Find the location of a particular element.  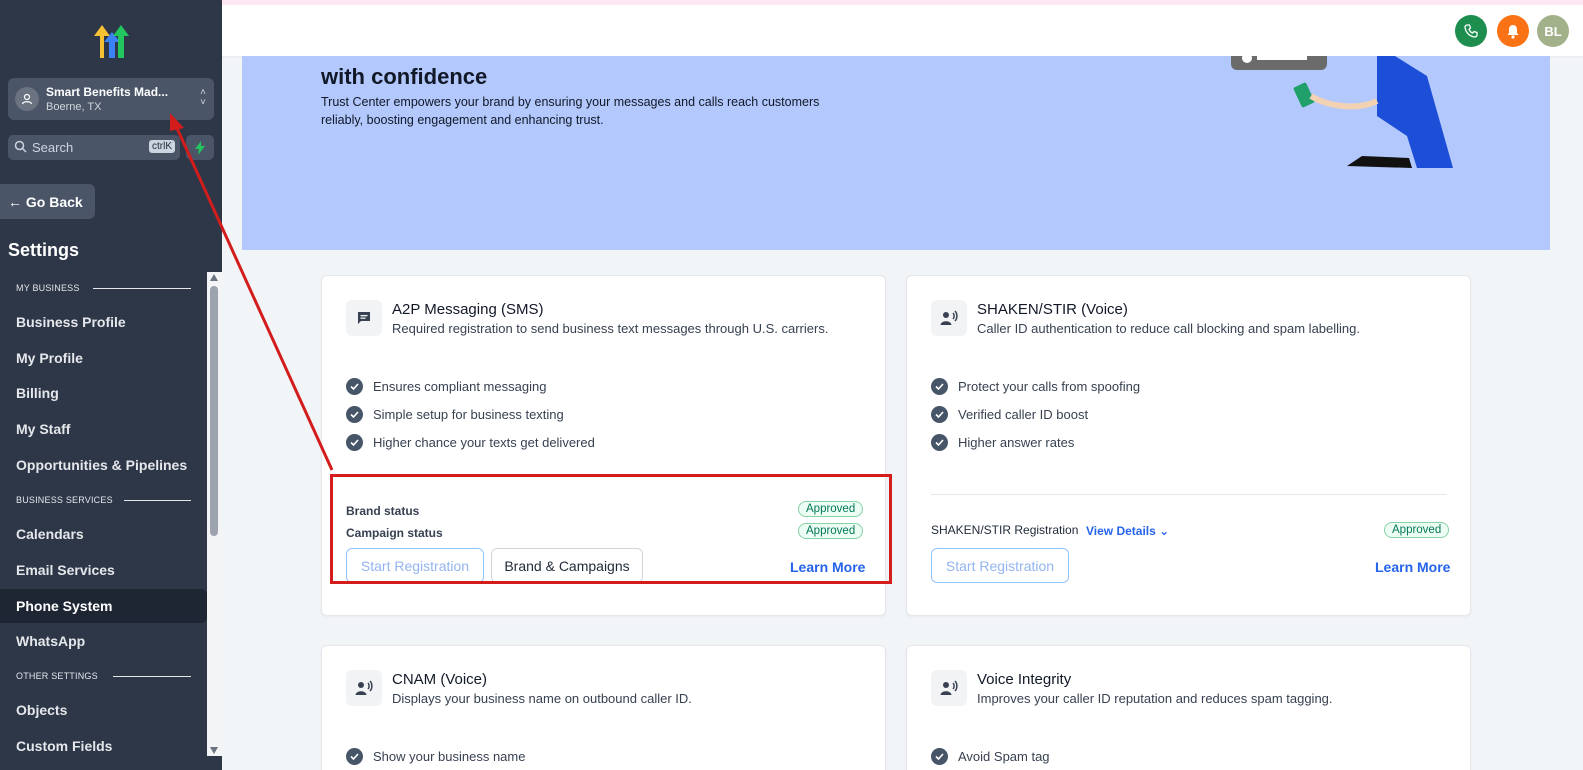

campaign-status-label: Campaign status is located at coordinates (394, 533).